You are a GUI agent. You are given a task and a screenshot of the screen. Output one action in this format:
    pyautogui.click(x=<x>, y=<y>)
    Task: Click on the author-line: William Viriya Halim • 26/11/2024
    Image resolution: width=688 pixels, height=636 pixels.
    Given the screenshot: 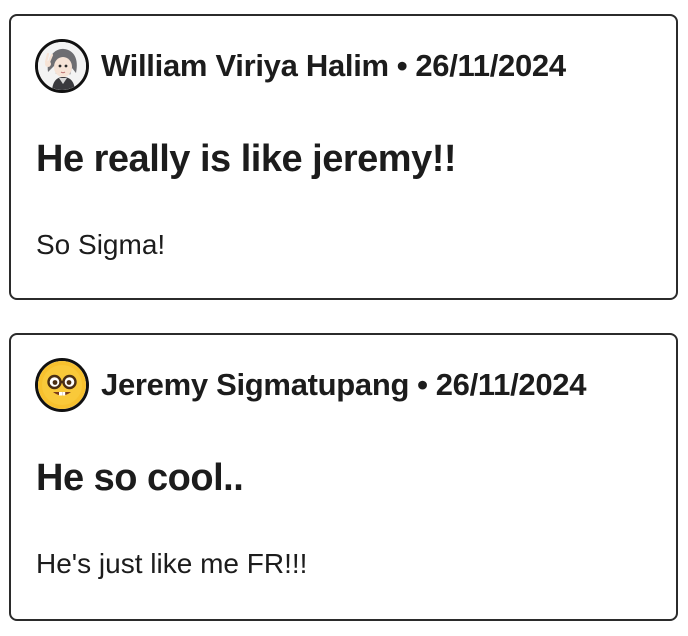 What is the action you would take?
    pyautogui.click(x=333, y=66)
    